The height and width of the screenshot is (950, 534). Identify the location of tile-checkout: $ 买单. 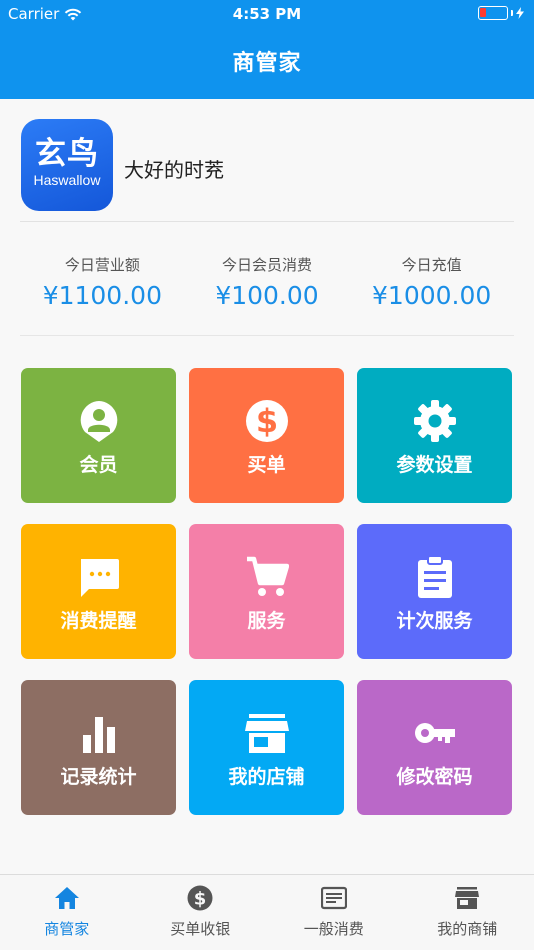
(266, 435).